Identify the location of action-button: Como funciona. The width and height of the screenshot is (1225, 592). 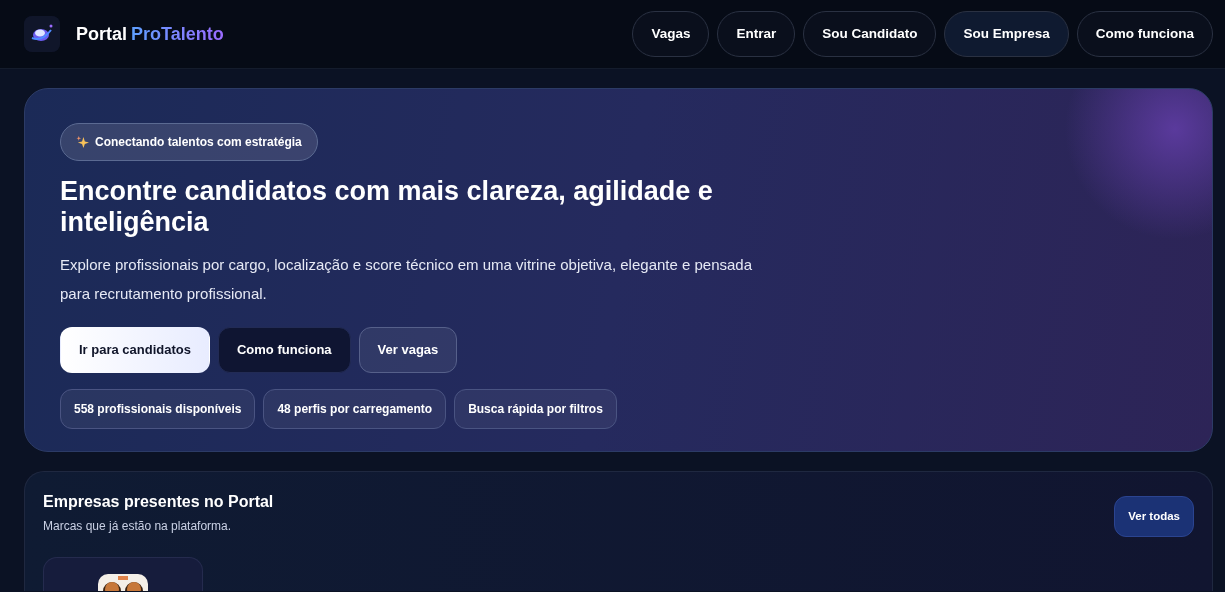
(284, 349).